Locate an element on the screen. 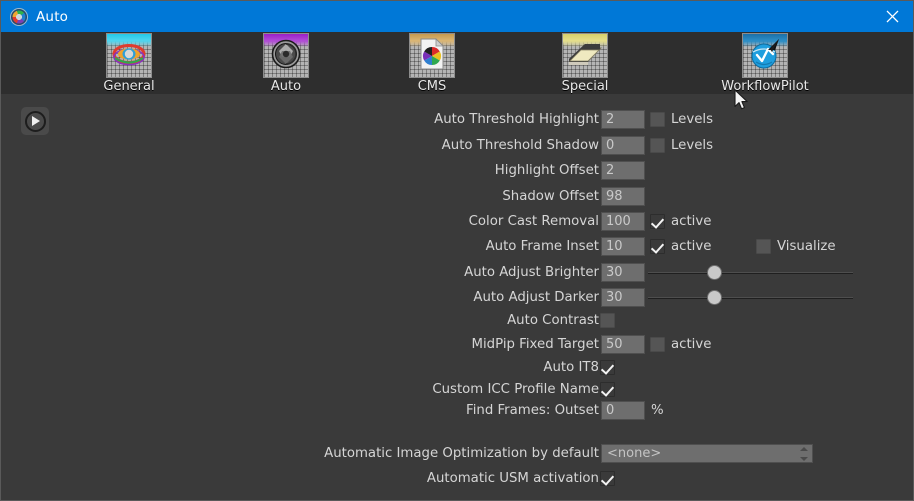 Image resolution: width=914 pixels, height=501 pixels. tab-label: Special is located at coordinates (585, 86).